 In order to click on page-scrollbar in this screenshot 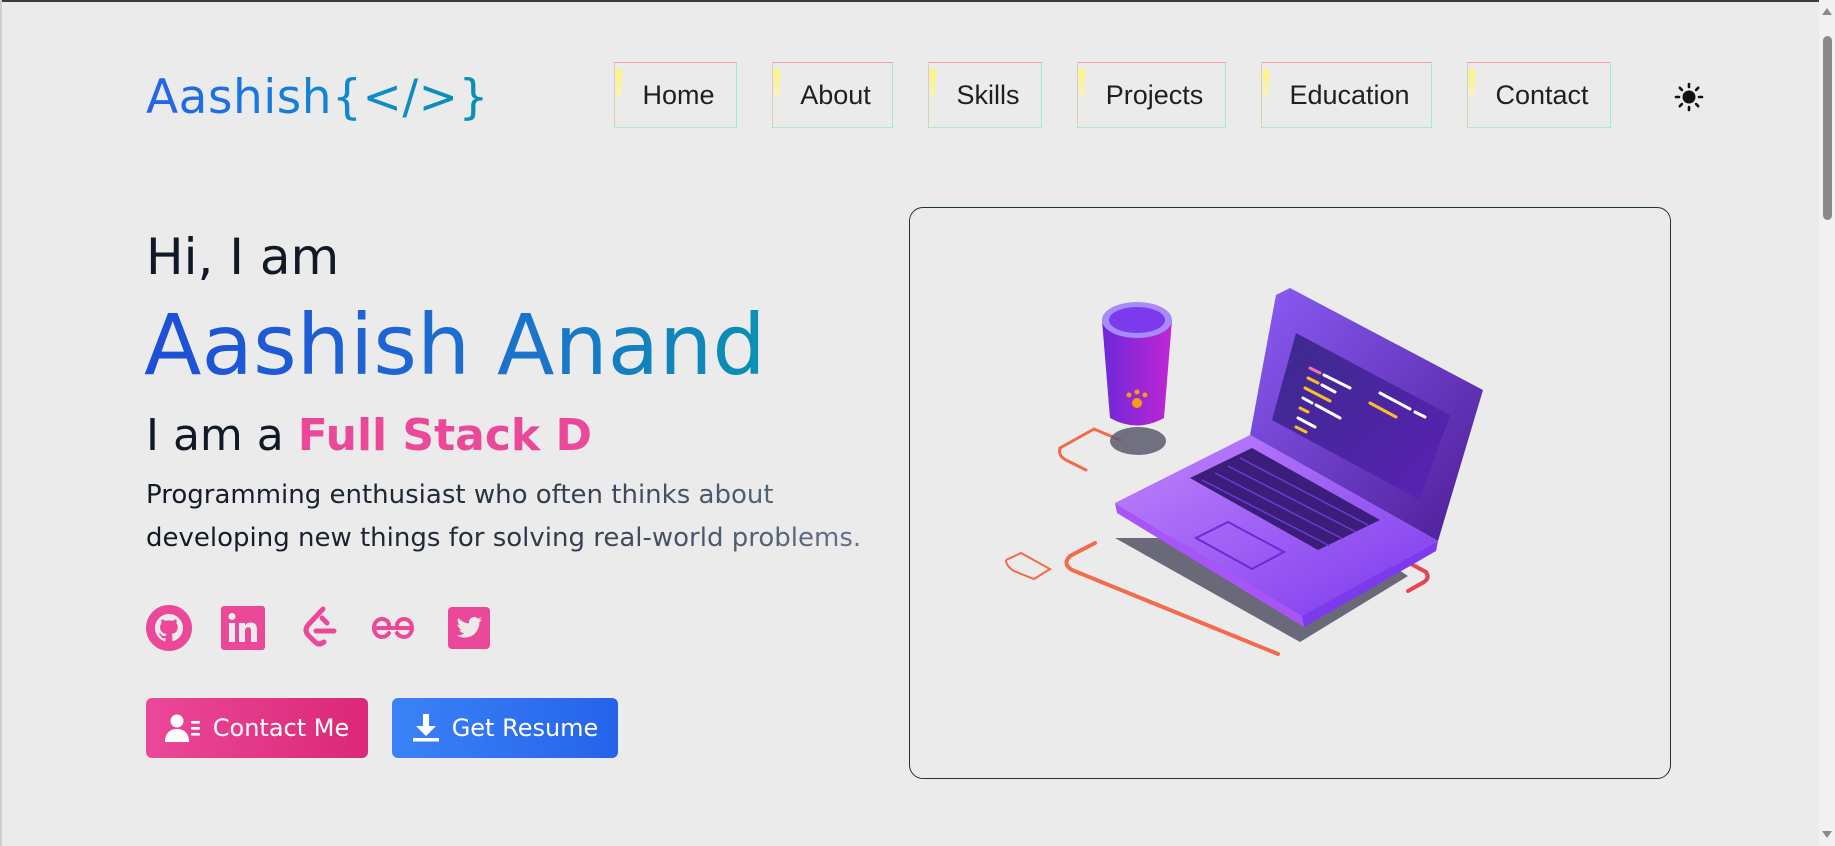, I will do `click(1827, 423)`.